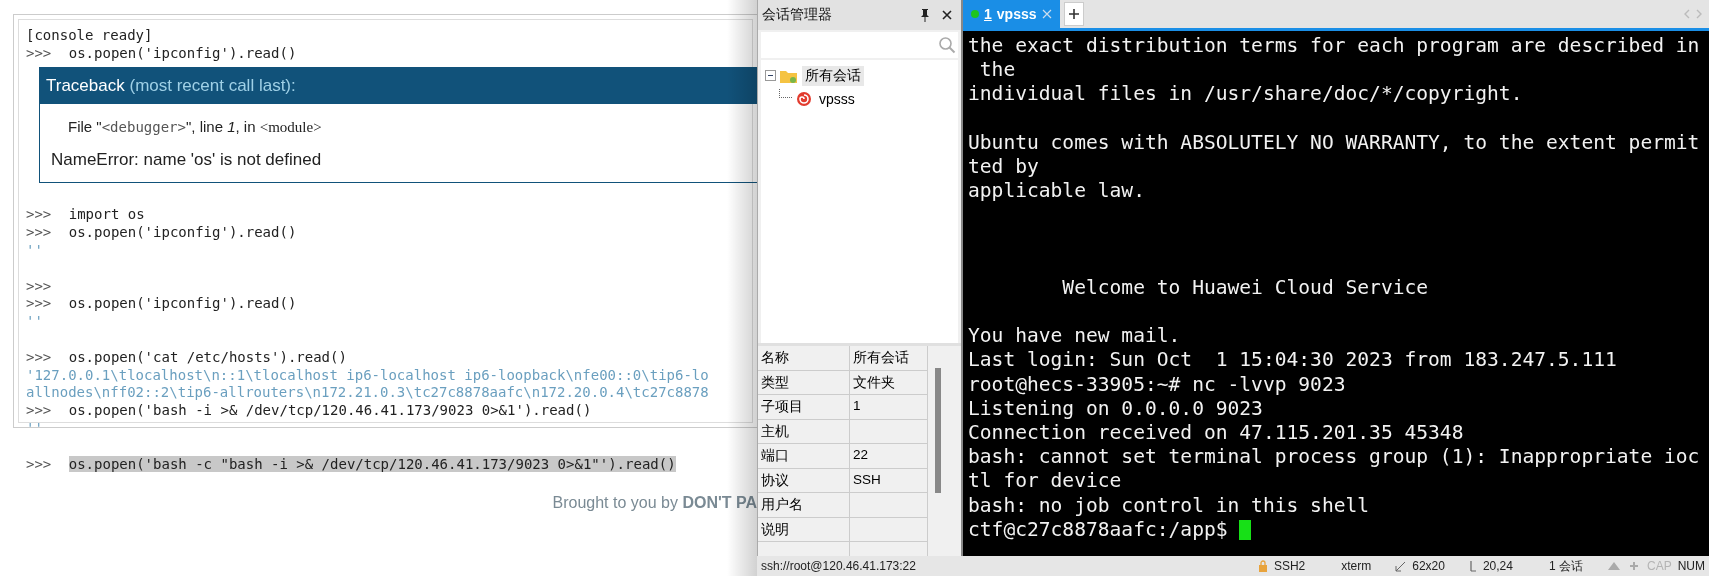 Image resolution: width=1709 pixels, height=576 pixels. I want to click on pin-icon, so click(925, 15).